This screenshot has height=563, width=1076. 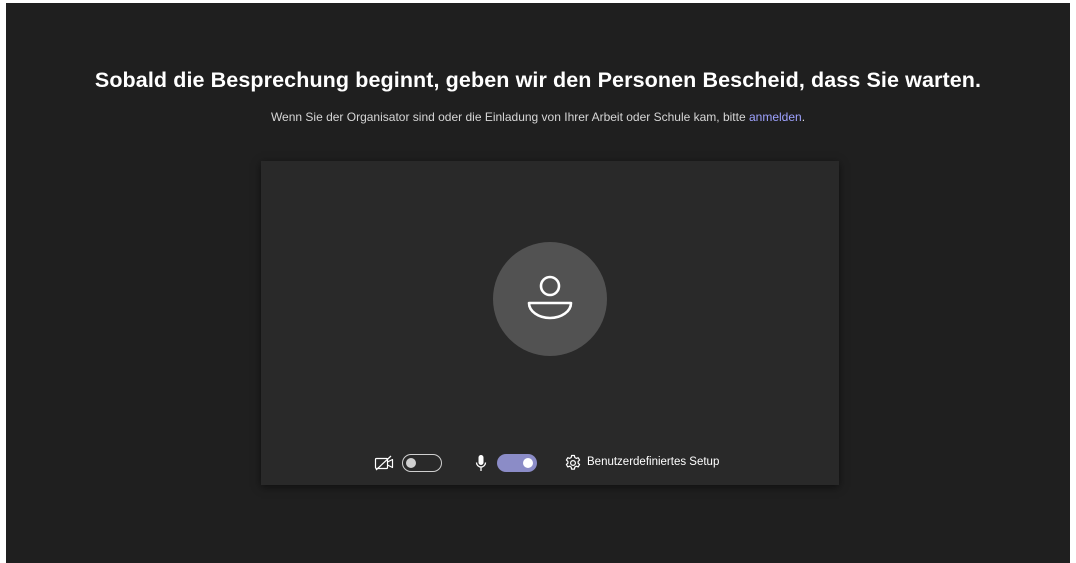 I want to click on avatar, so click(x=550, y=299).